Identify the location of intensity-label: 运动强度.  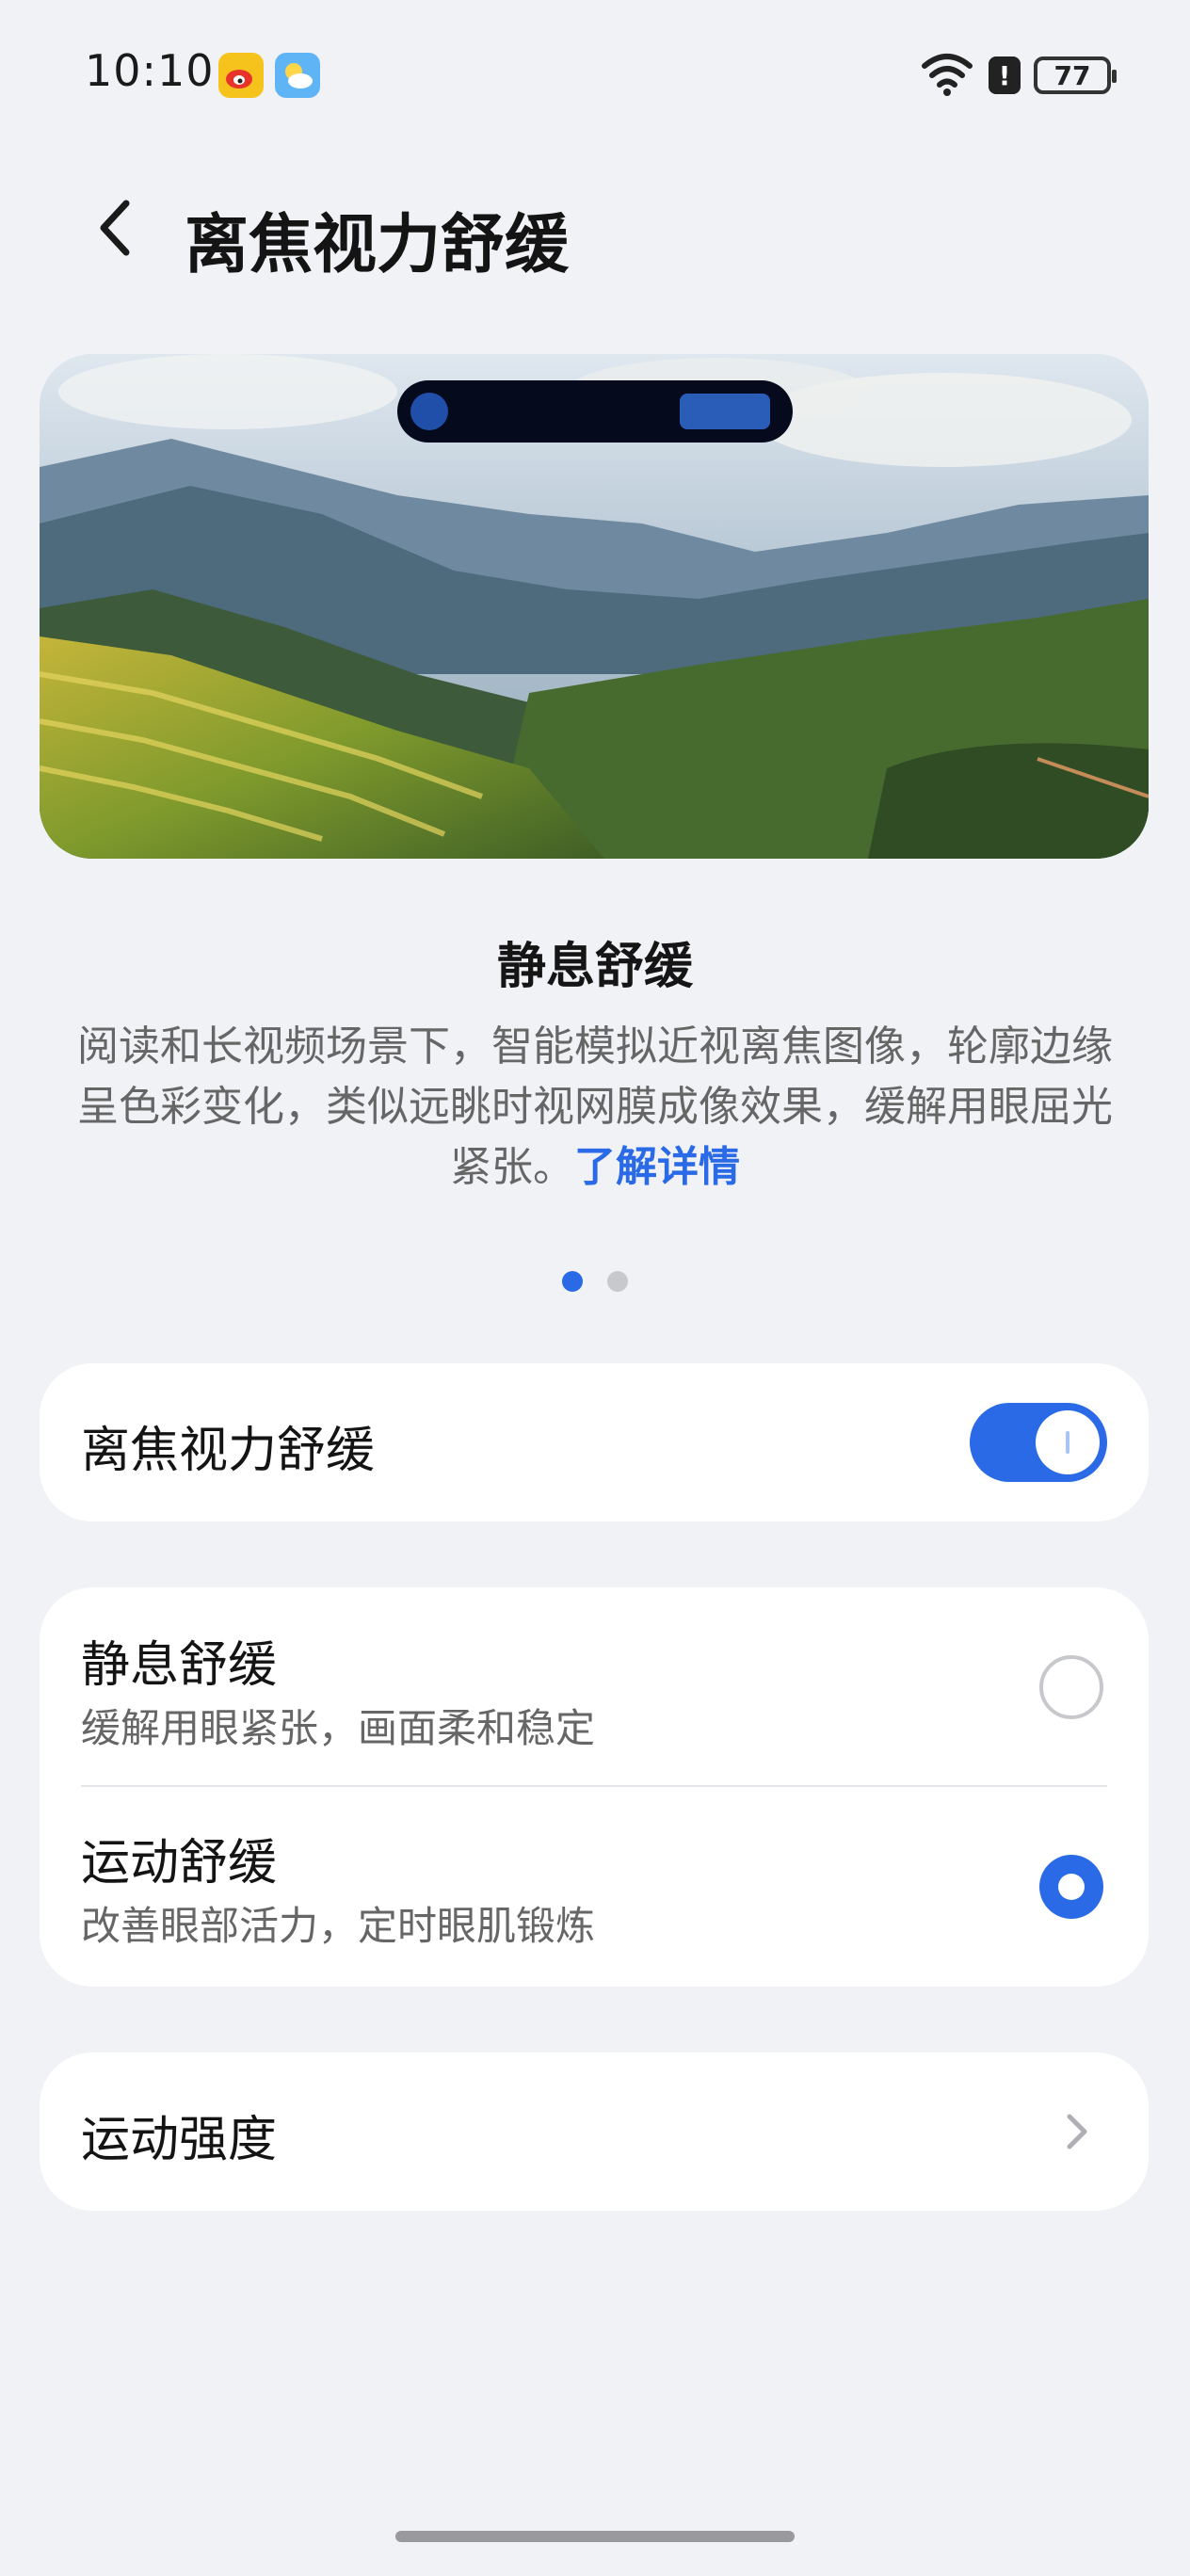
(179, 2140).